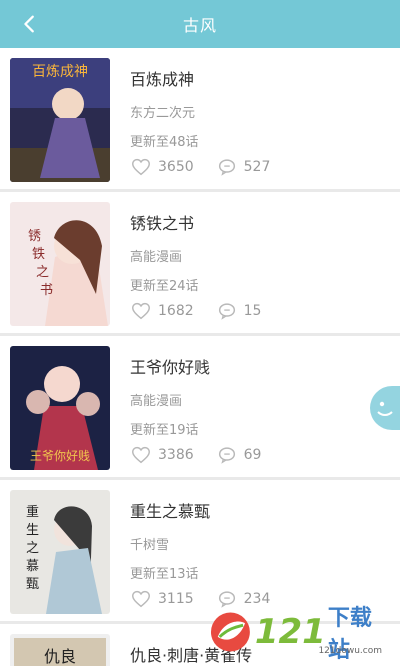 Image resolution: width=400 pixels, height=666 pixels. I want to click on back-button, so click(30, 24).